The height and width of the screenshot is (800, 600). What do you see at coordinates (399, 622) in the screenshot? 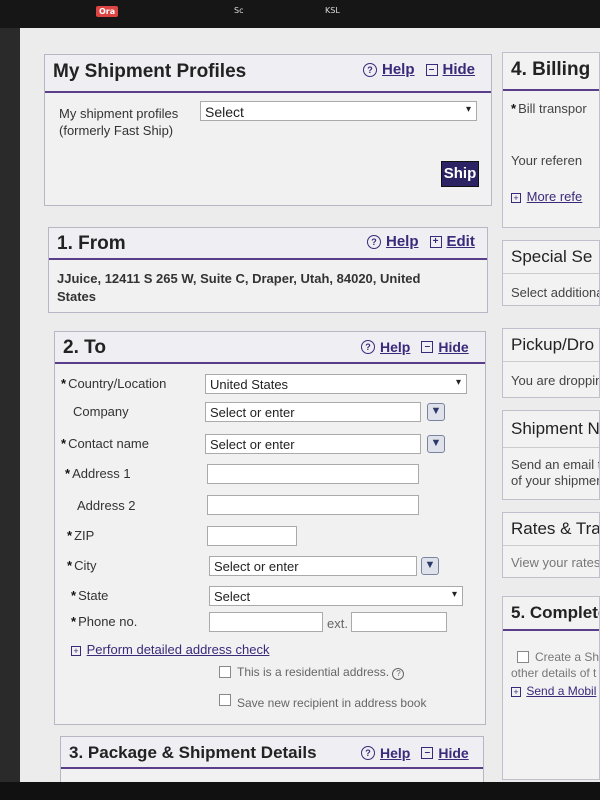
I see `ext-input` at bounding box center [399, 622].